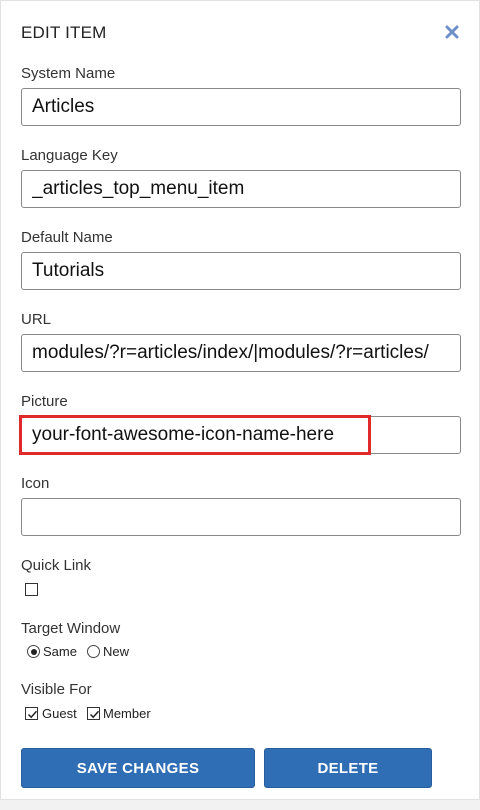 This screenshot has height=810, width=480. I want to click on default-name-input, so click(241, 271).